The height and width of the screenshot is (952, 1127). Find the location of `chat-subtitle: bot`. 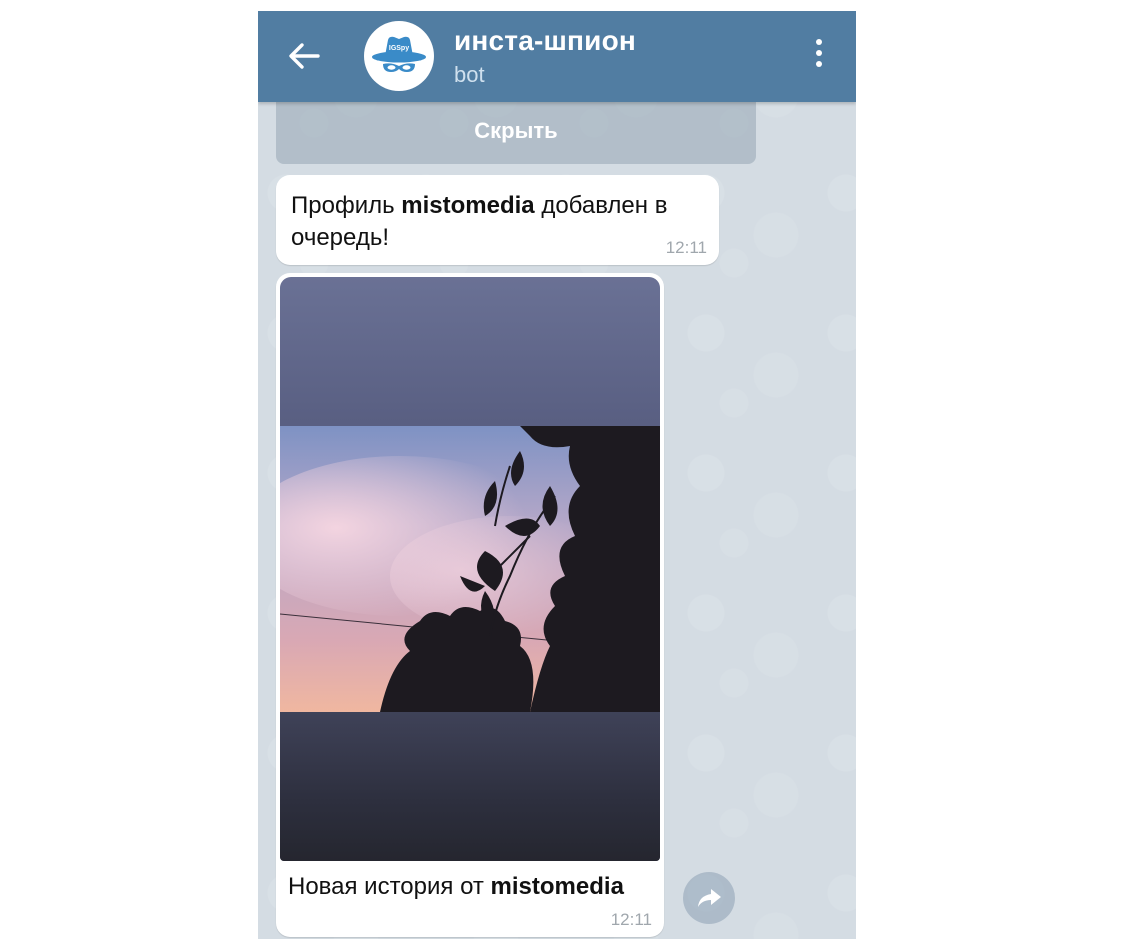

chat-subtitle: bot is located at coordinates (469, 74).